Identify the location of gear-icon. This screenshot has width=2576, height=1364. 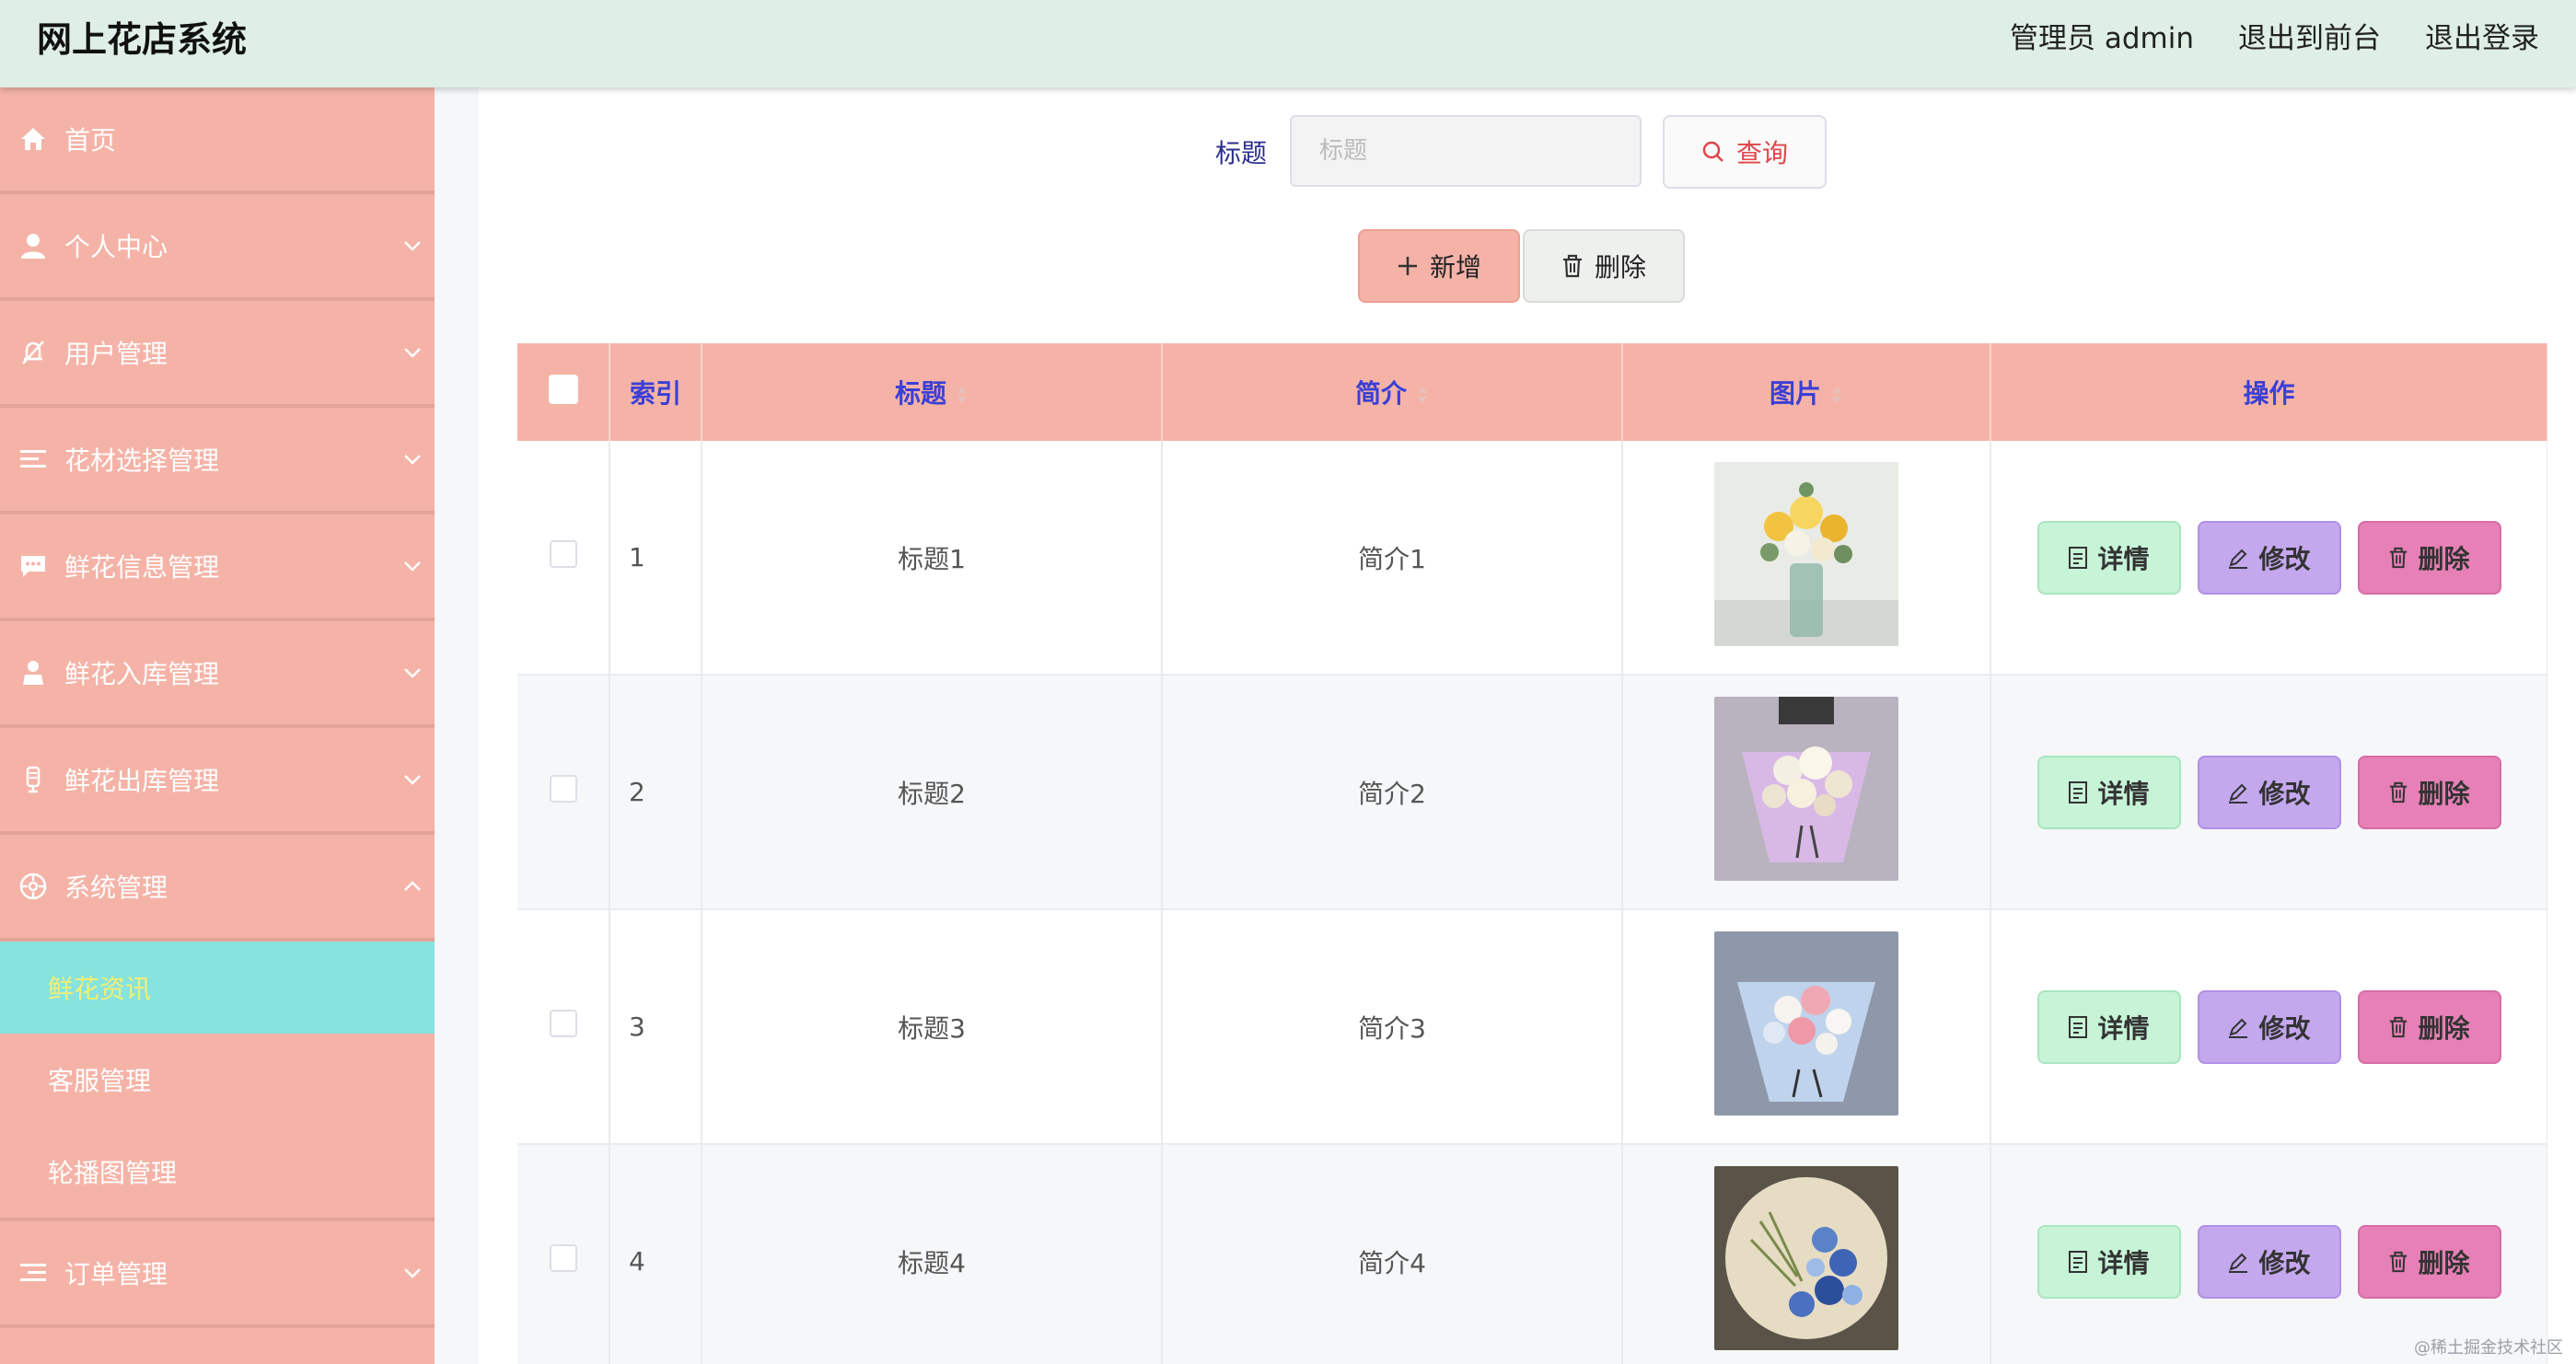
(33, 886).